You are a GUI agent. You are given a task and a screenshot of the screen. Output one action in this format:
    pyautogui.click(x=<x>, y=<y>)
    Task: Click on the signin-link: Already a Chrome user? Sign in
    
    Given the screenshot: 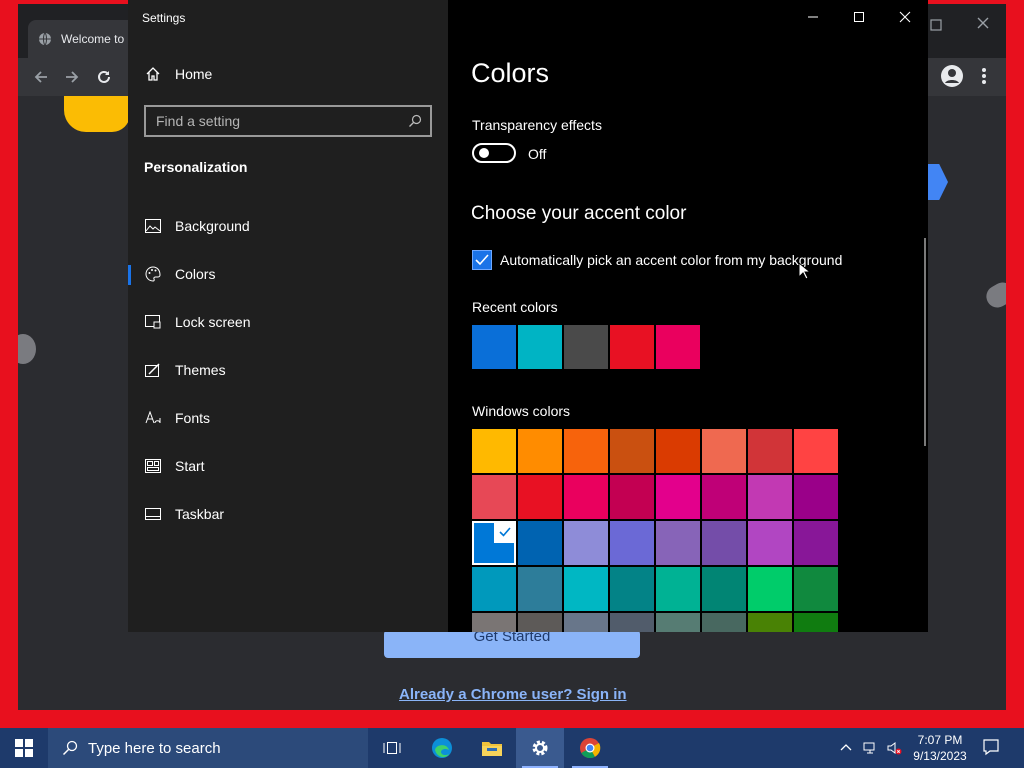 What is the action you would take?
    pyautogui.click(x=519, y=694)
    